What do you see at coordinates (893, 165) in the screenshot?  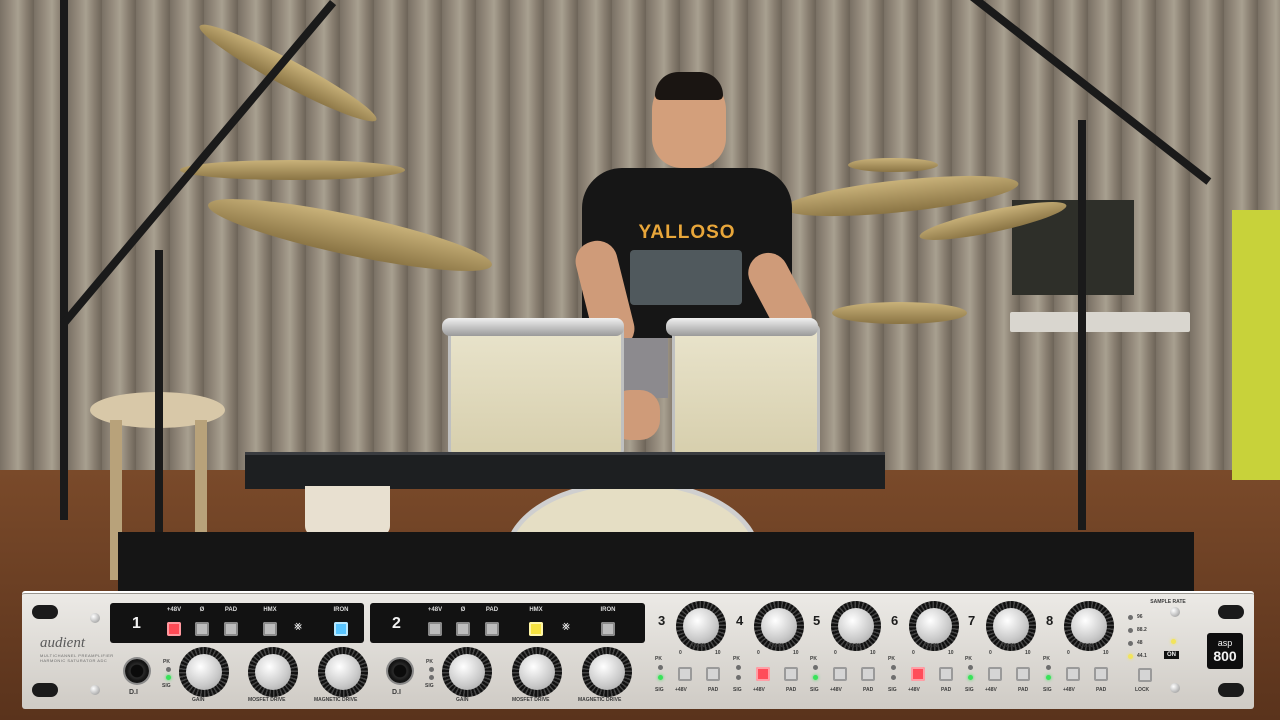 I see `splash-cymbal` at bounding box center [893, 165].